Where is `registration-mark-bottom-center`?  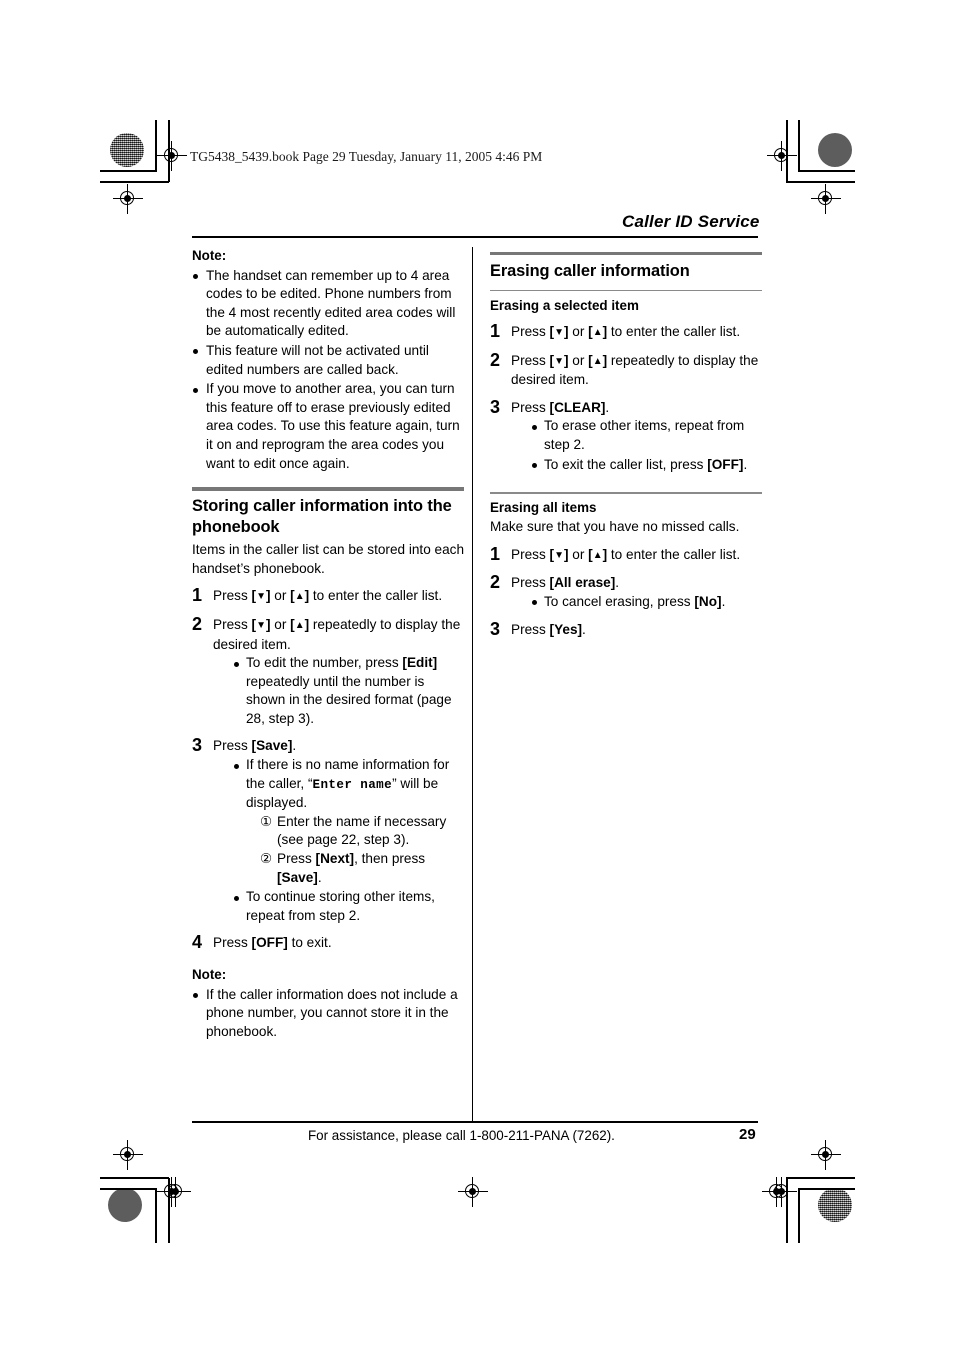 registration-mark-bottom-center is located at coordinates (473, 1192).